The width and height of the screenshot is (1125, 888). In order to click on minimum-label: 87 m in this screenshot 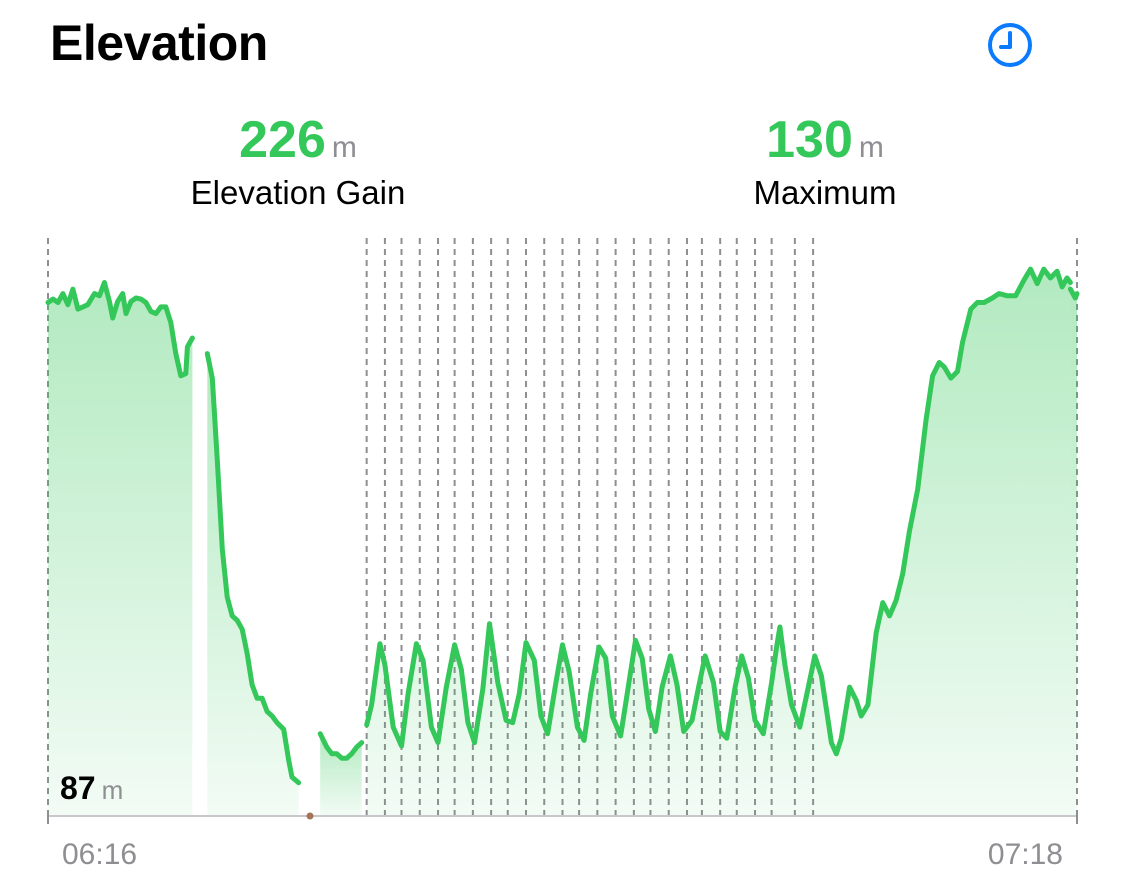, I will do `click(91, 788)`.